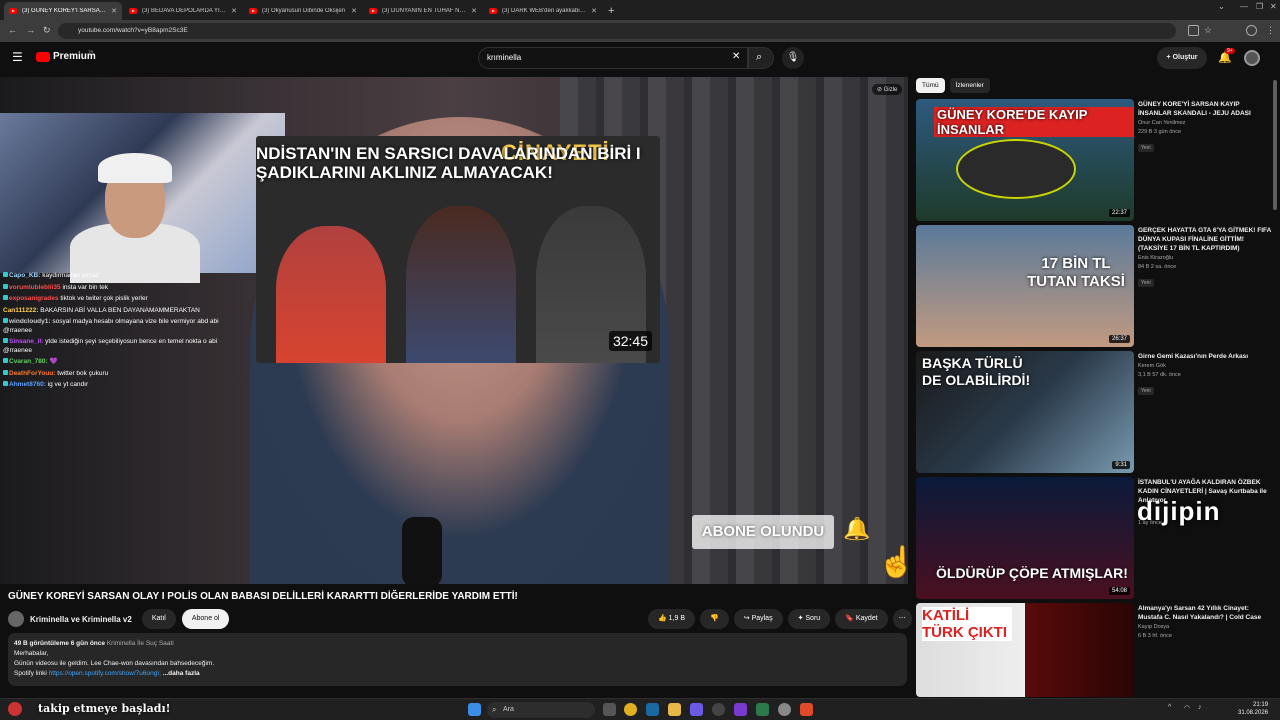 This screenshot has height=720, width=1280. Describe the element at coordinates (857, 528) in the screenshot. I see `bell-icon: 🔔` at that location.